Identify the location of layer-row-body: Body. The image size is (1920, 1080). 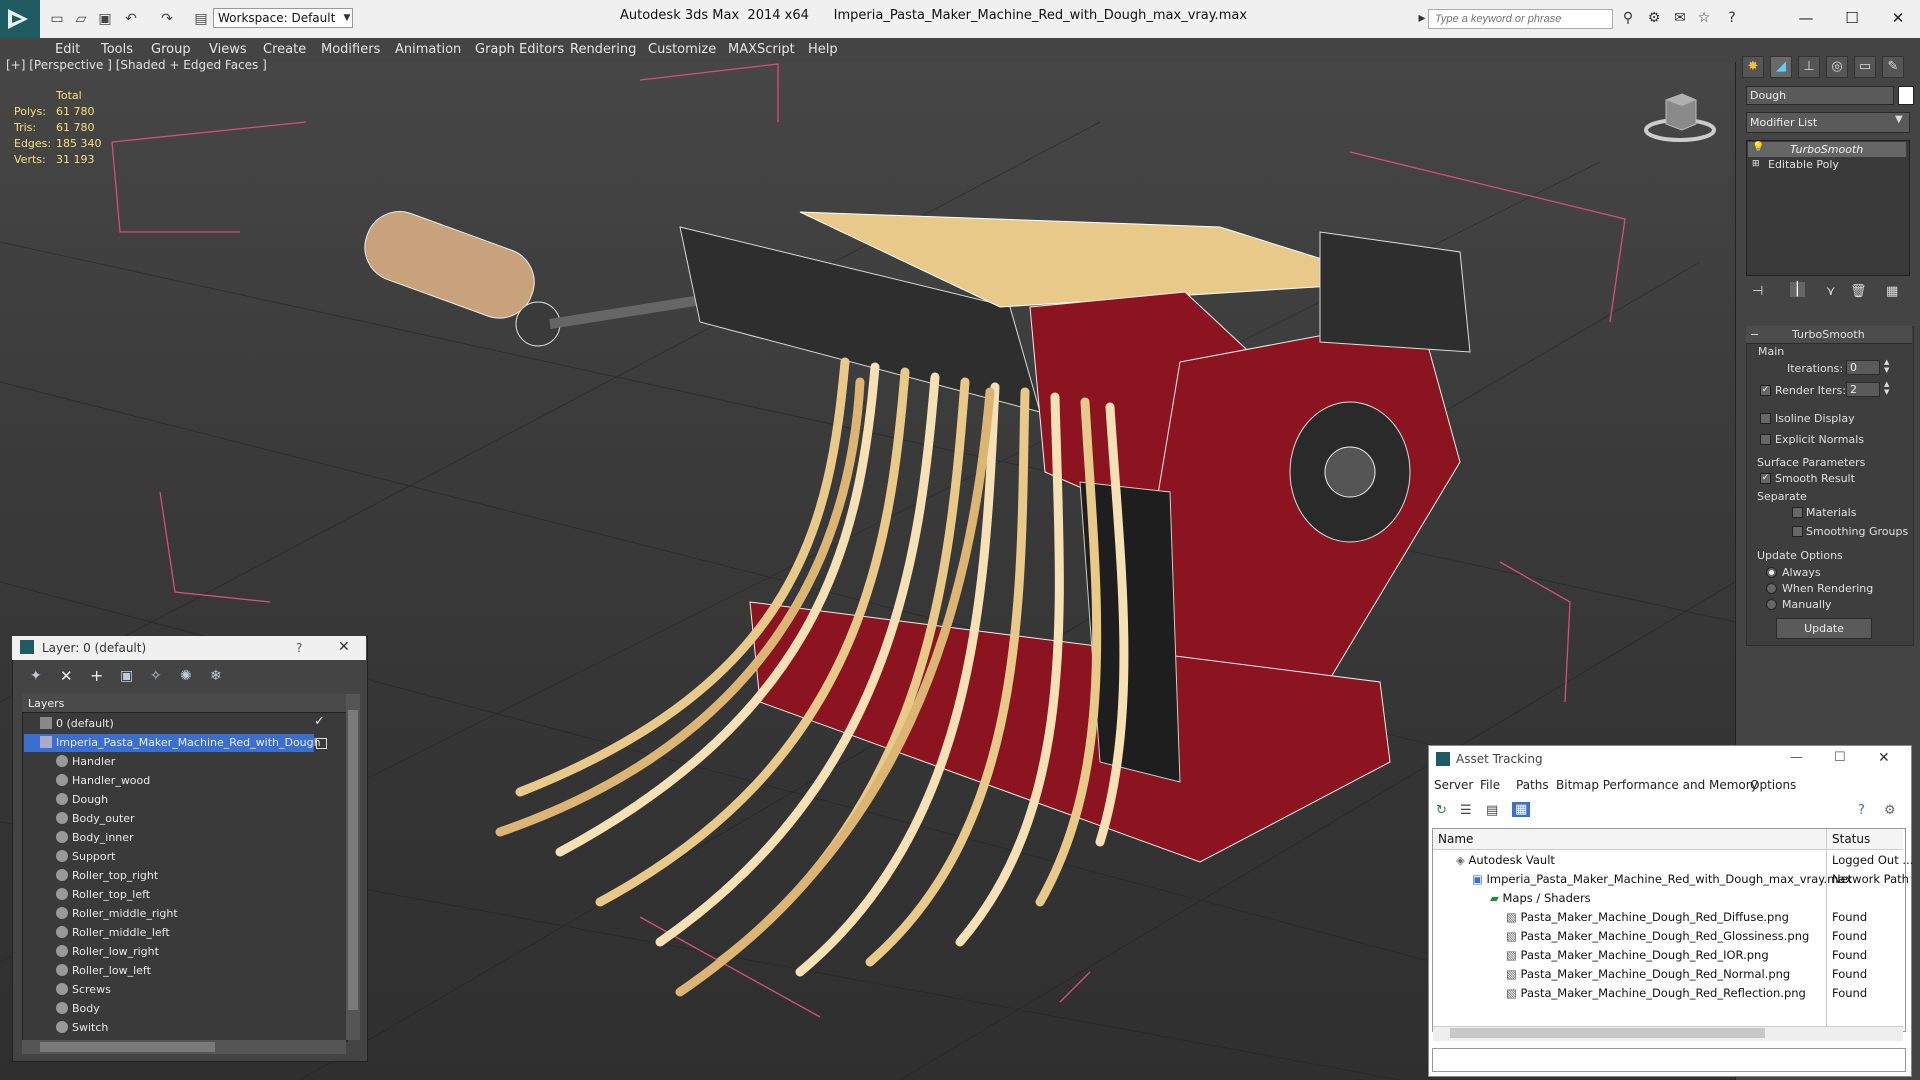
(78, 1008).